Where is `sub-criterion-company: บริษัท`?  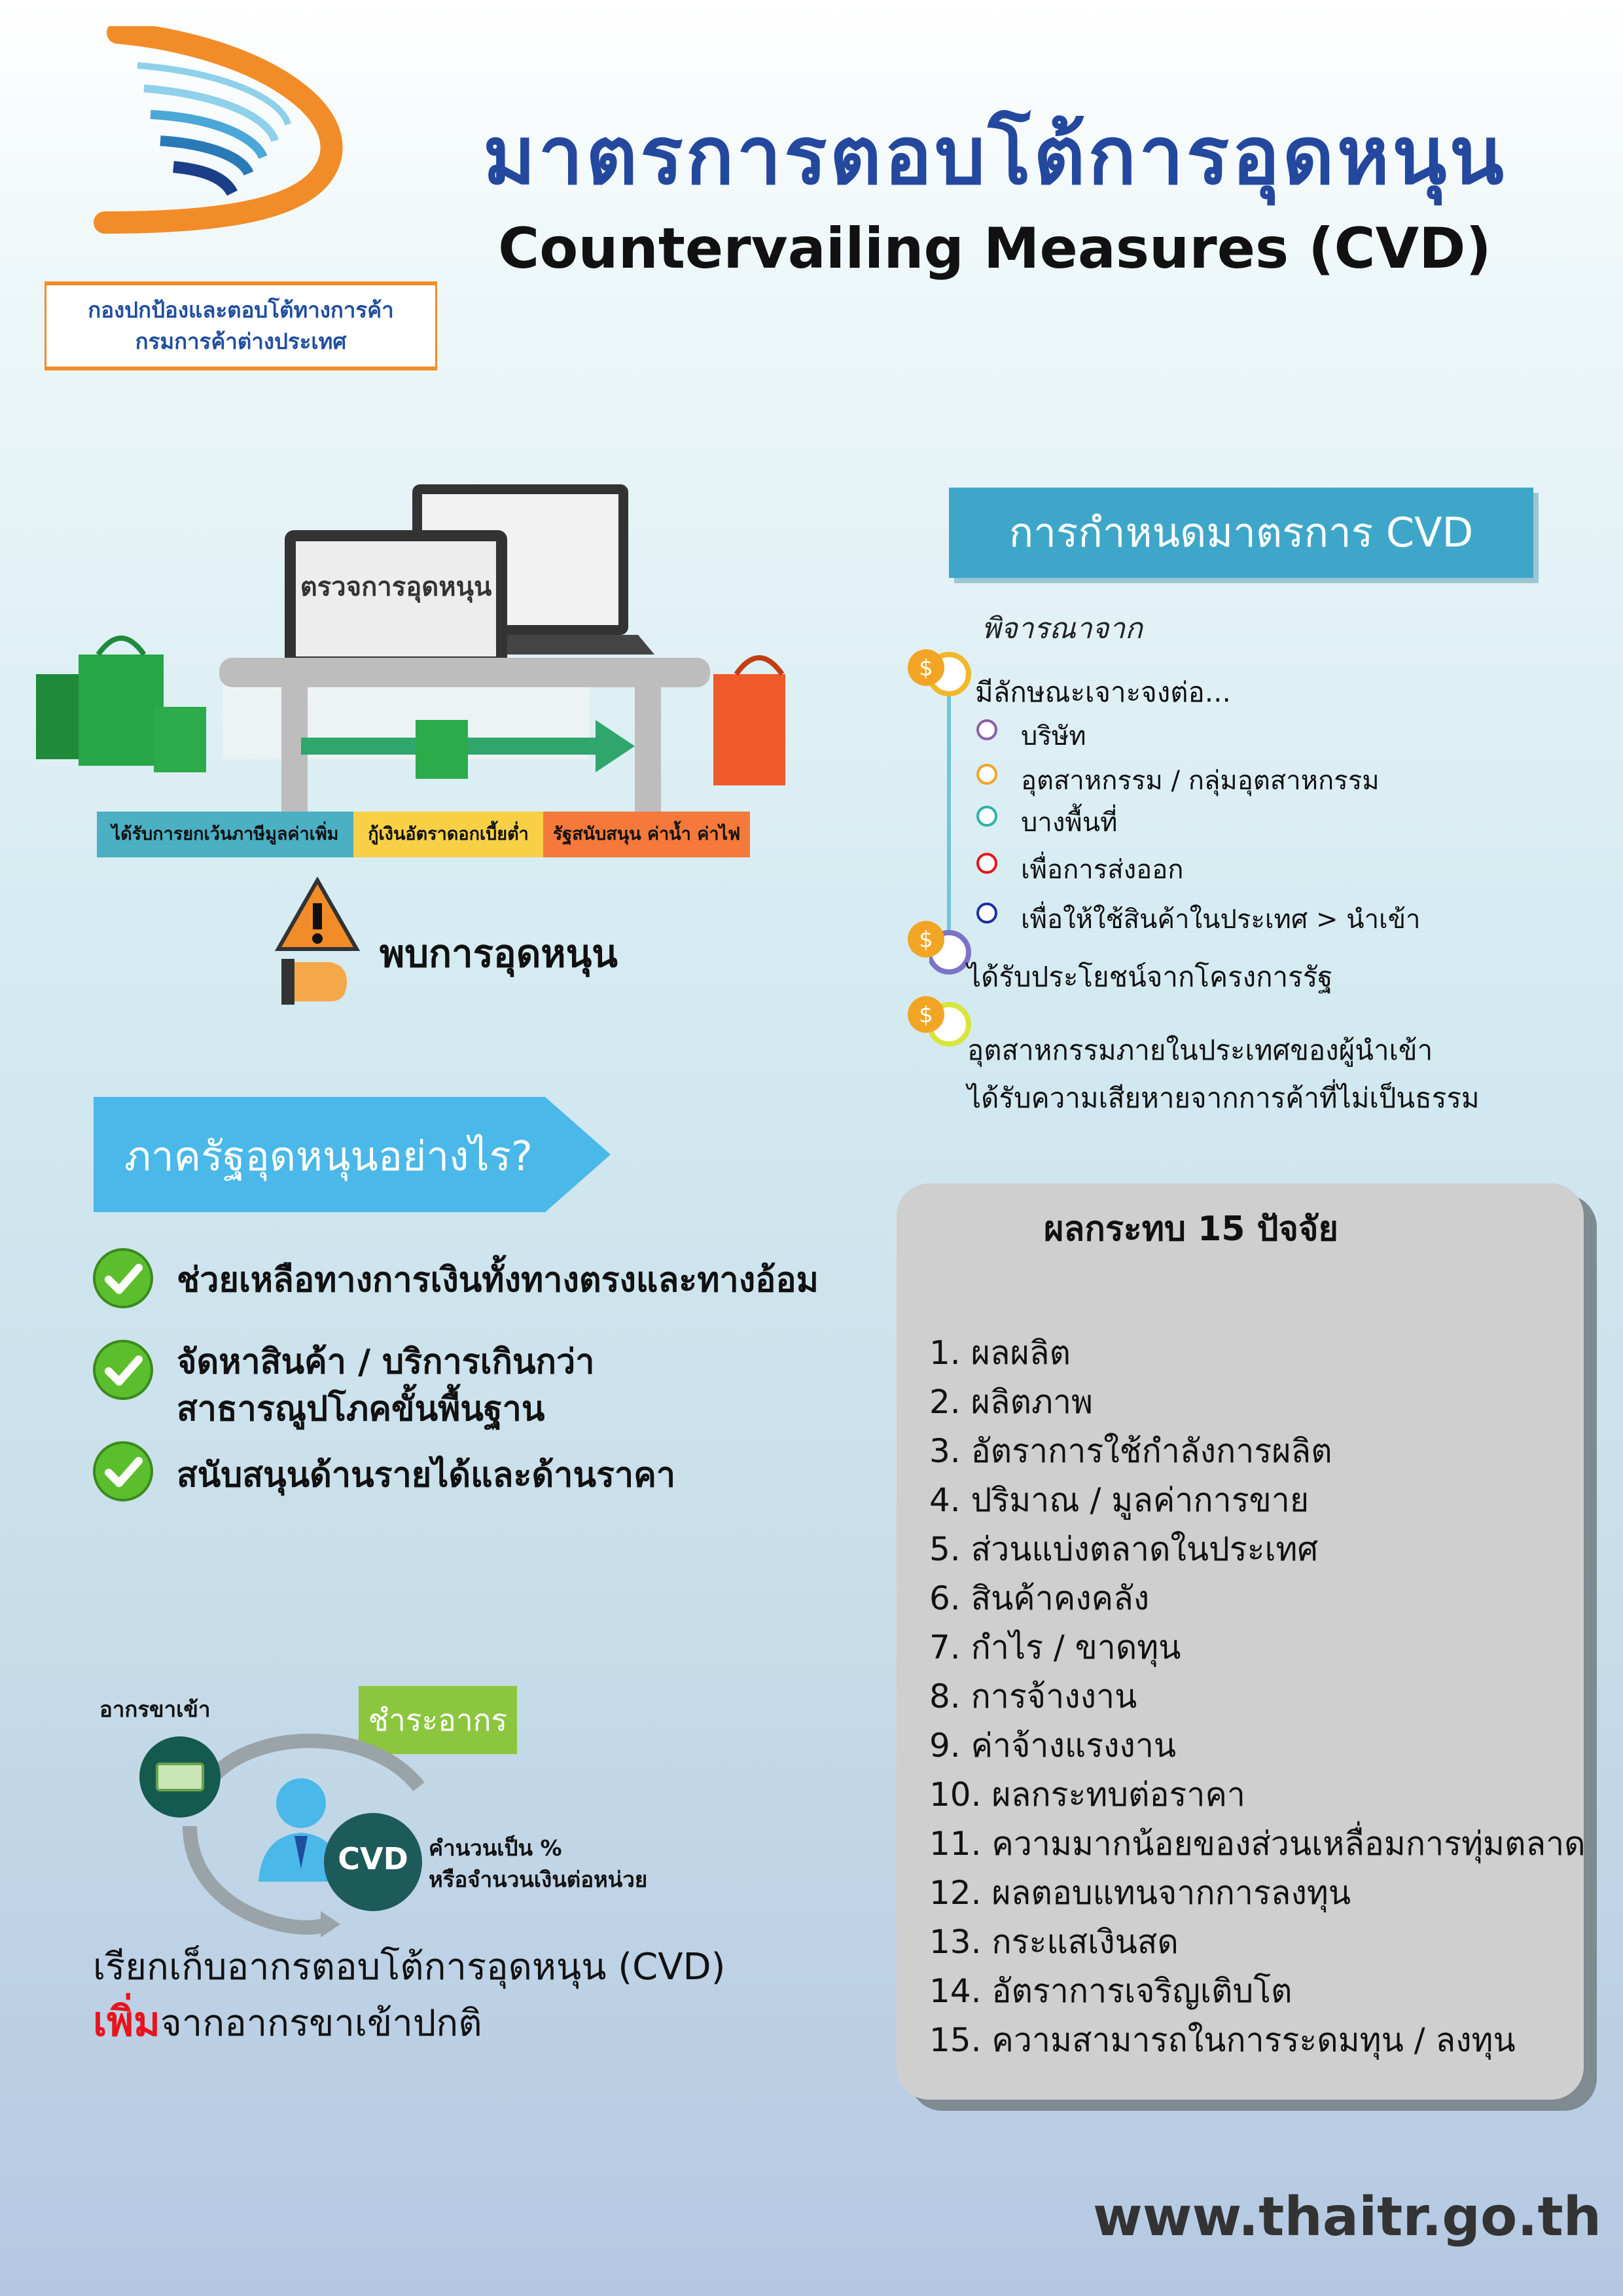 sub-criterion-company: บริษัท is located at coordinates (1053, 736).